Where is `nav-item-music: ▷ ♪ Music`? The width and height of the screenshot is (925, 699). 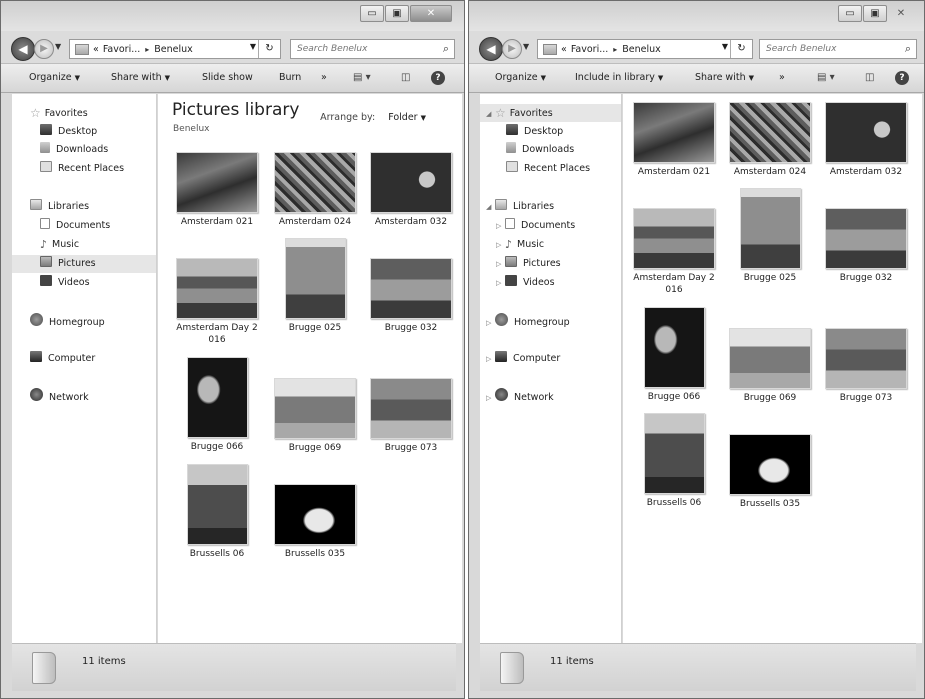
nav-item-music: ▷ ♪ Music is located at coordinates (558, 245).